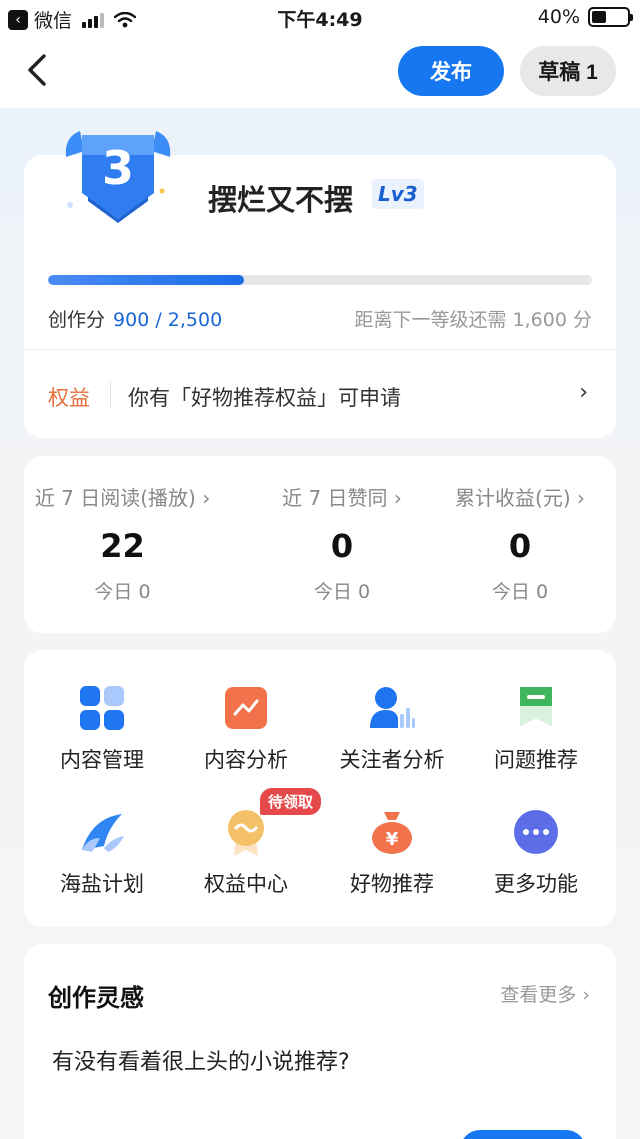 This screenshot has height=1139, width=640. I want to click on battery-icon, so click(610, 17).